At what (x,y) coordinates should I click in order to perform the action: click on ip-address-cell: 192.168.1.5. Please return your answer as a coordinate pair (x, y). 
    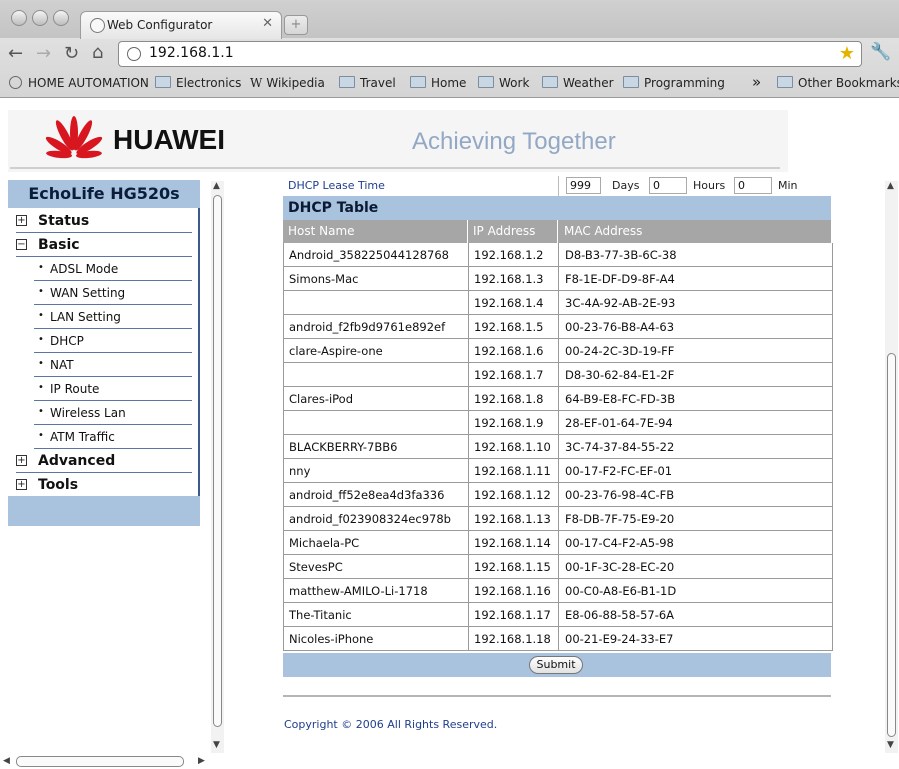
    Looking at the image, I should click on (509, 327).